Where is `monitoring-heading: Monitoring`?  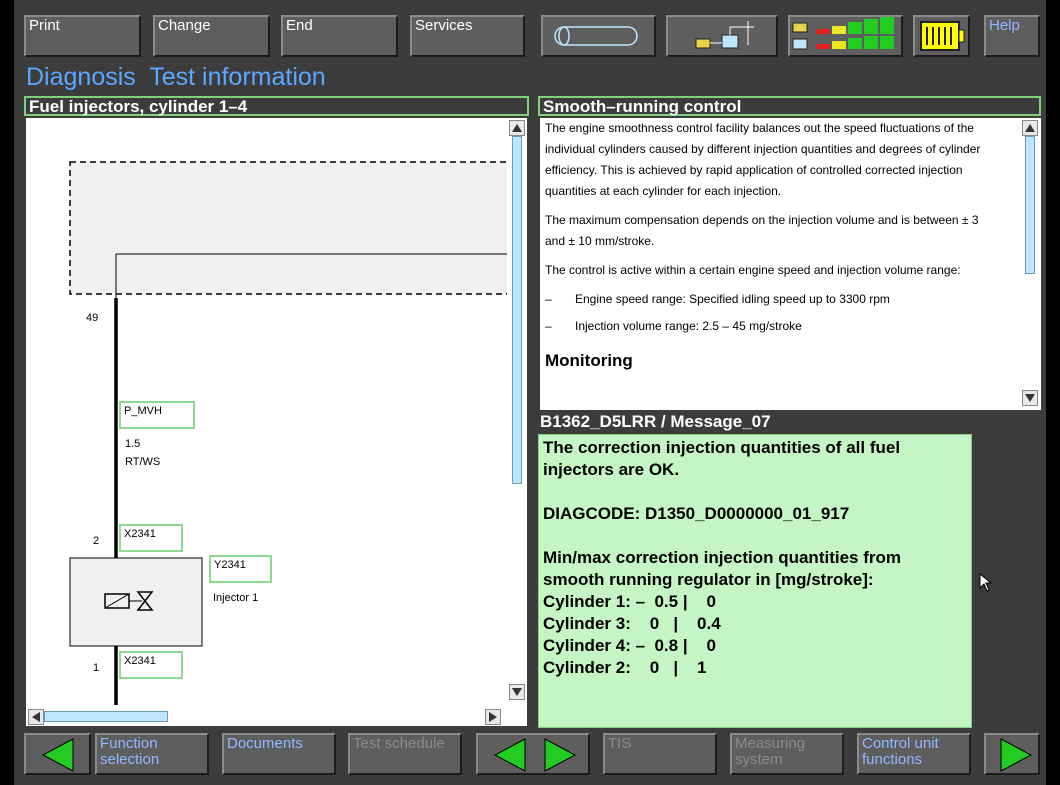
monitoring-heading: Monitoring is located at coordinates (589, 360).